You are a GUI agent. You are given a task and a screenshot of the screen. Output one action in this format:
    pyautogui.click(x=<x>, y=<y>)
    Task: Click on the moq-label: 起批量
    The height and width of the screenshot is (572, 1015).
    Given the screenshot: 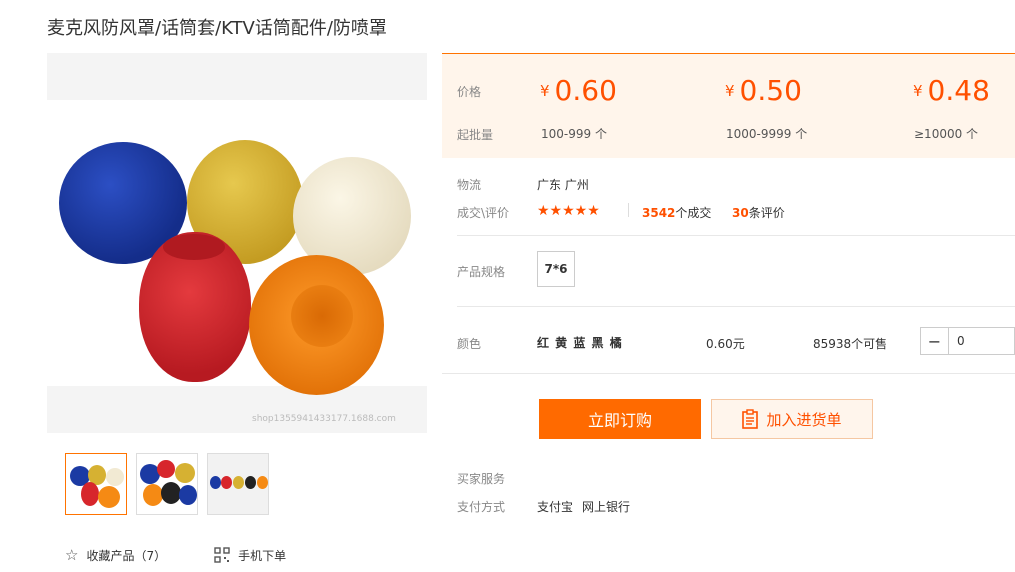 What is the action you would take?
    pyautogui.click(x=475, y=135)
    